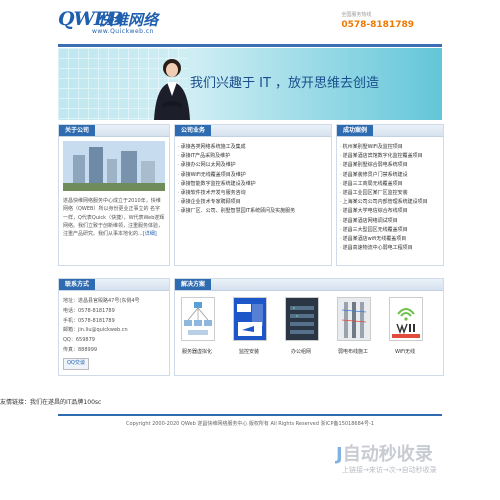 The height and width of the screenshot is (500, 500). Describe the element at coordinates (80, 349) in the screenshot. I see `contact-fax: 传真：888999` at that location.